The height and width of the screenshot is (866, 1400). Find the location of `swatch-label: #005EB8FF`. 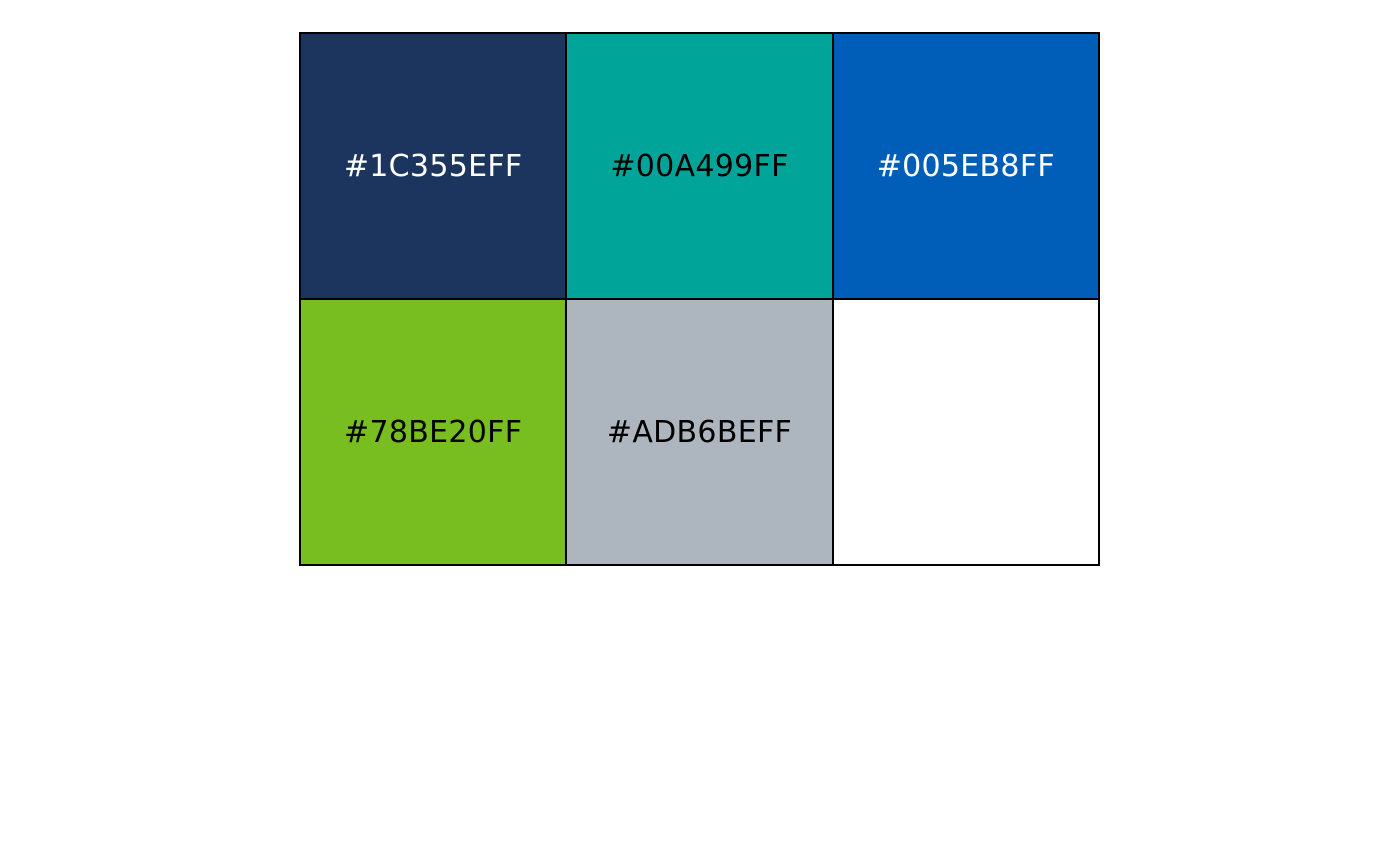

swatch-label: #005EB8FF is located at coordinates (965, 166).